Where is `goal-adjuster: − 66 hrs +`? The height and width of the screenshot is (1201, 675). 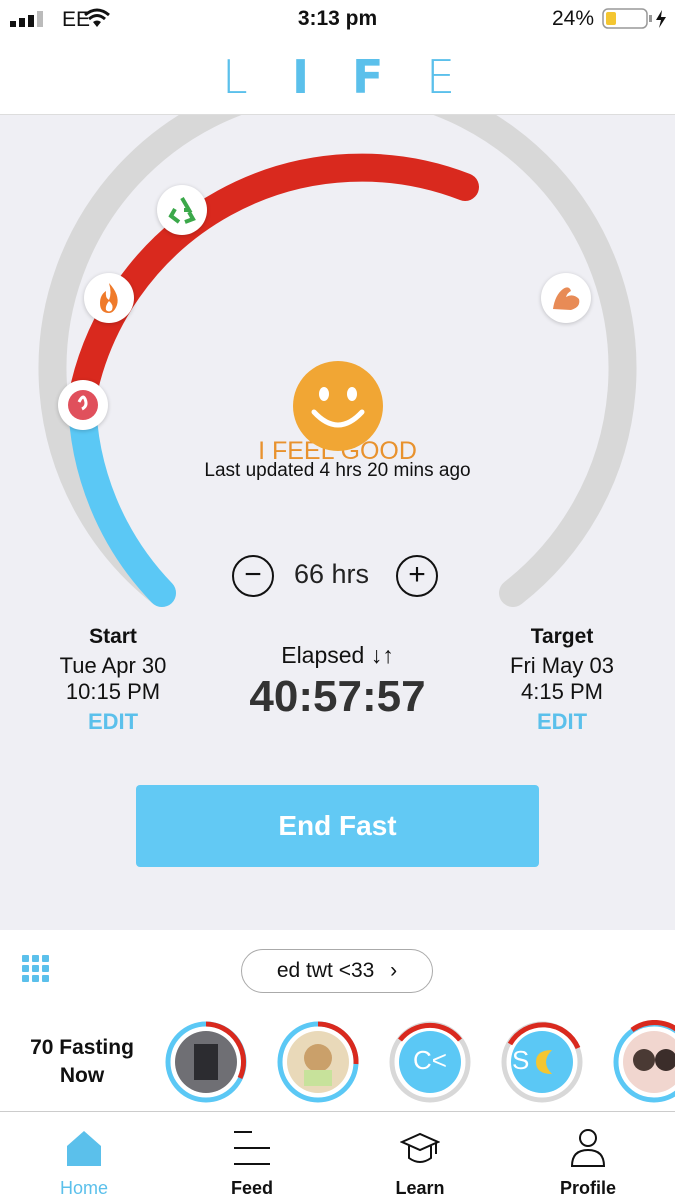 goal-adjuster: − 66 hrs + is located at coordinates (337, 576).